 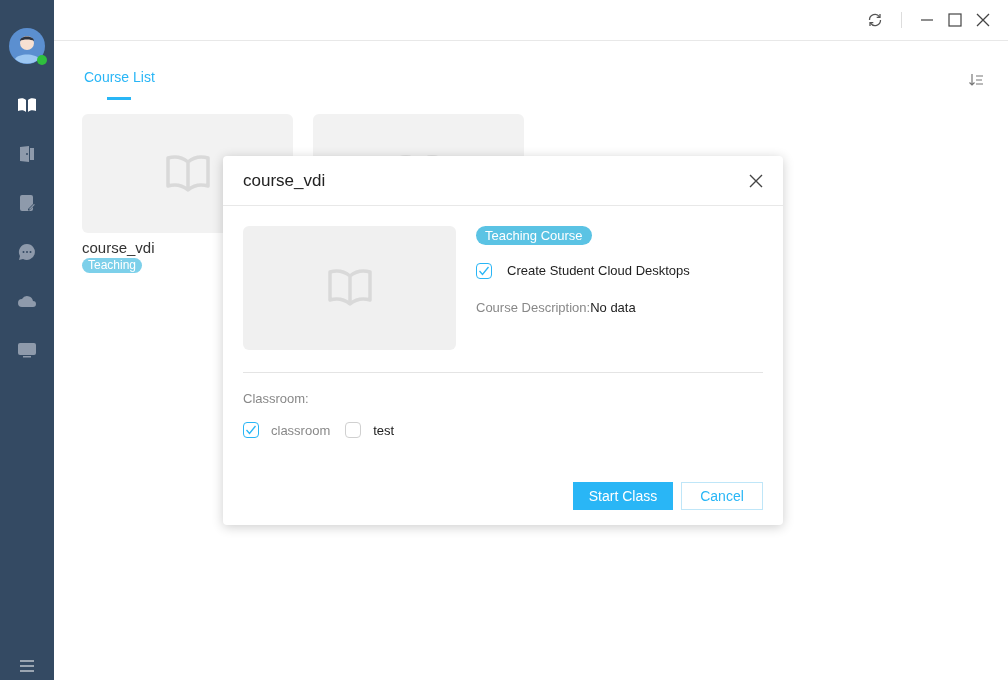 I want to click on classroom-label: Classroom:, so click(x=276, y=399).